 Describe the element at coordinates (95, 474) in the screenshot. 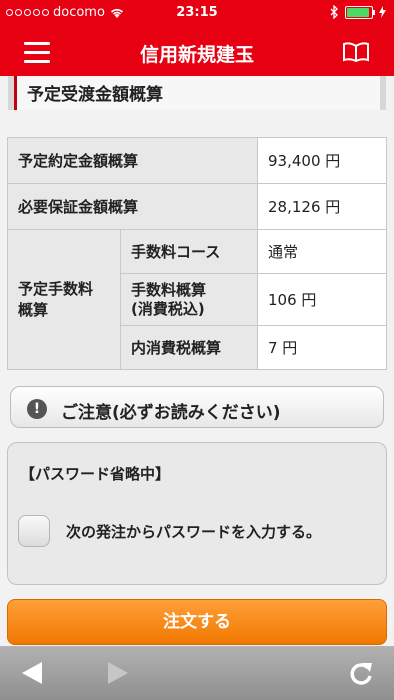

I see `password-panel-title: 【パスワード省略中】` at that location.